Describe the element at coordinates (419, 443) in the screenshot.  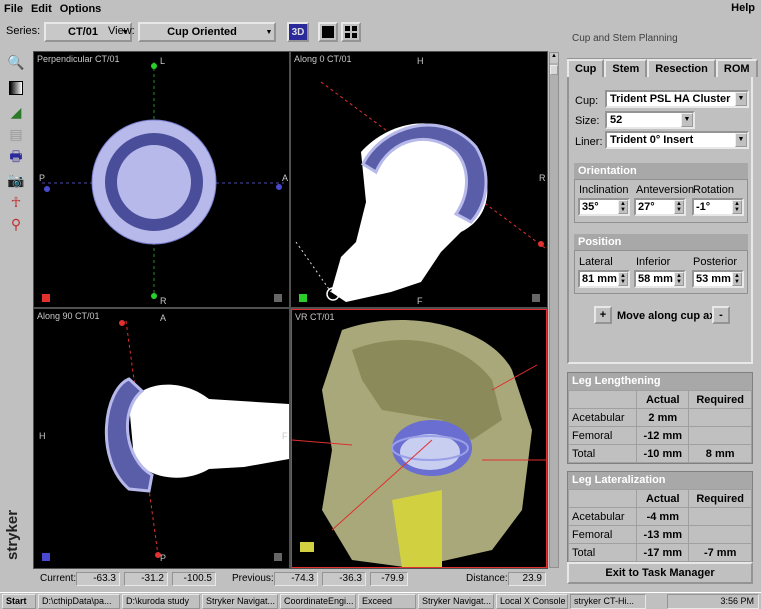
I see `volume-render-image` at that location.